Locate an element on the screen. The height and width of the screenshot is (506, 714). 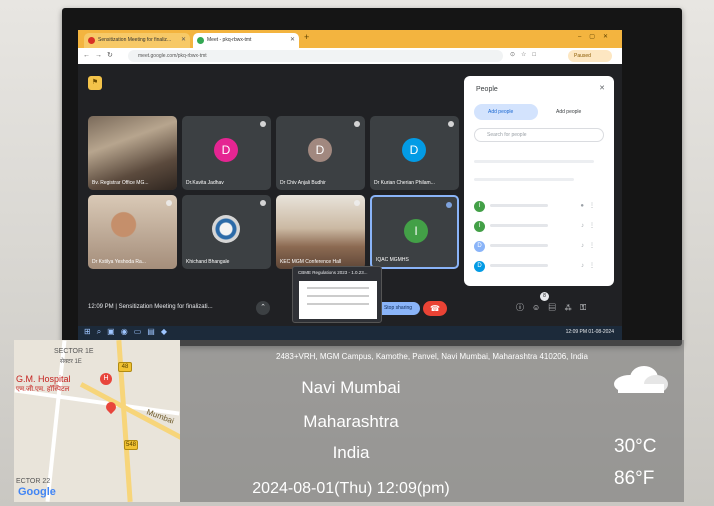
meet-activities-icon: ⚑ is located at coordinates (95, 83).